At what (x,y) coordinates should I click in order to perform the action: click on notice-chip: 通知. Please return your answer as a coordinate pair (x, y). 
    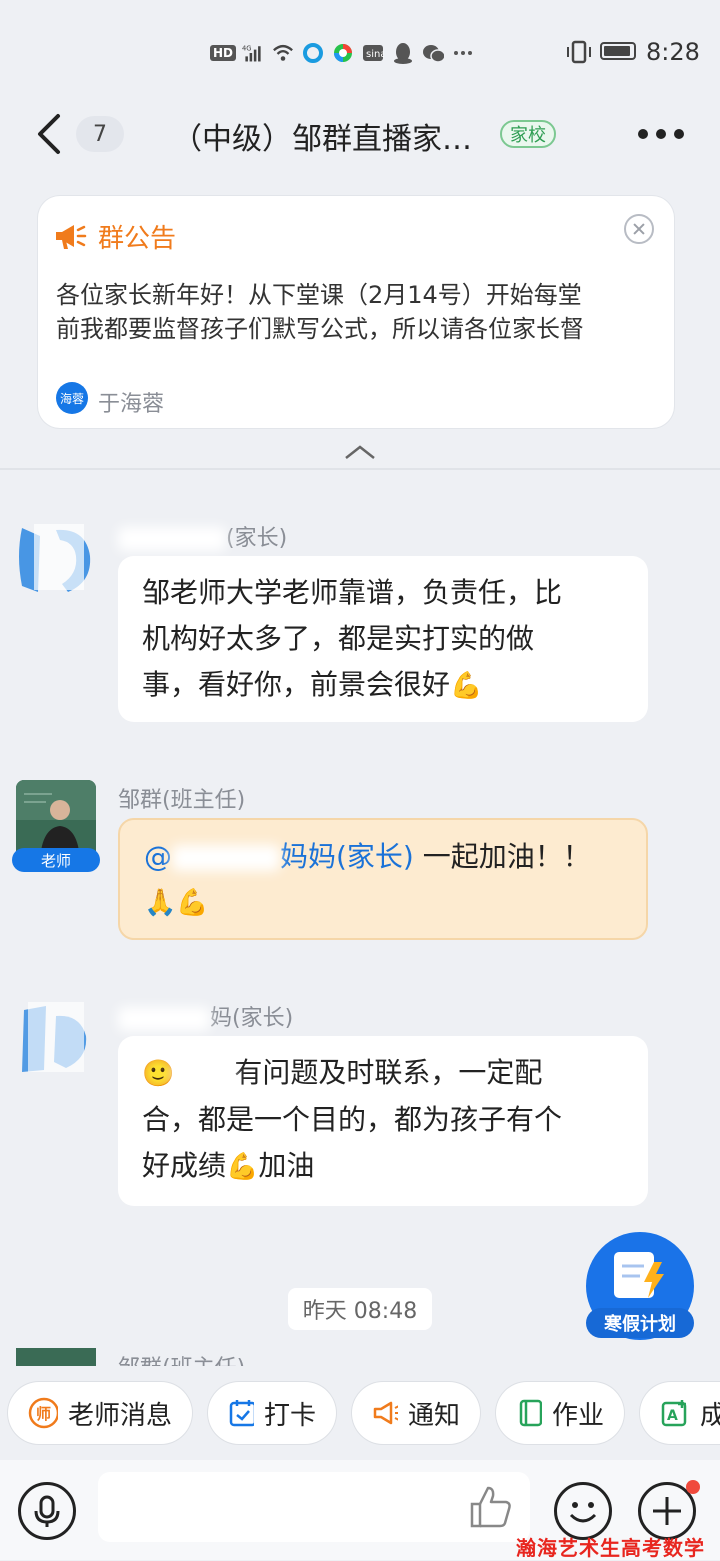
    Looking at the image, I should click on (416, 1413).